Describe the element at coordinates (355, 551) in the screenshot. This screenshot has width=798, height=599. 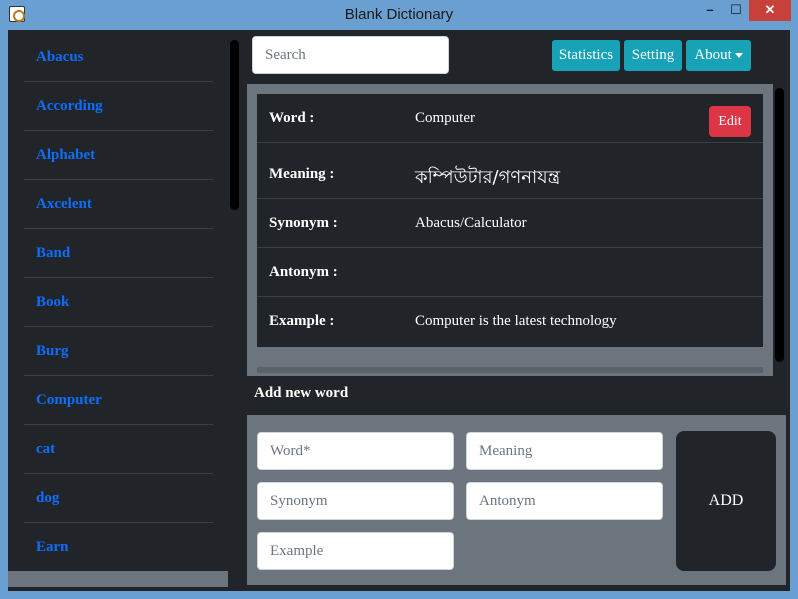
I see `example-field` at that location.